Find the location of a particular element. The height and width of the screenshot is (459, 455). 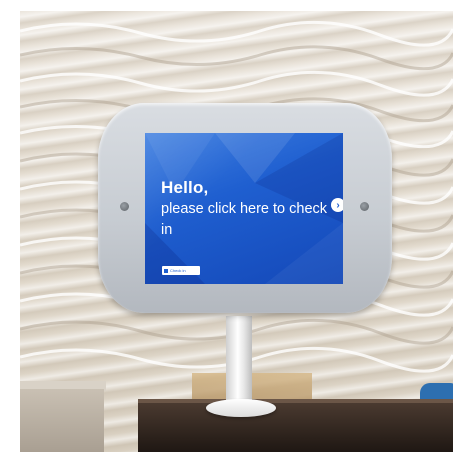

chevron-right-icon: › is located at coordinates (338, 205).